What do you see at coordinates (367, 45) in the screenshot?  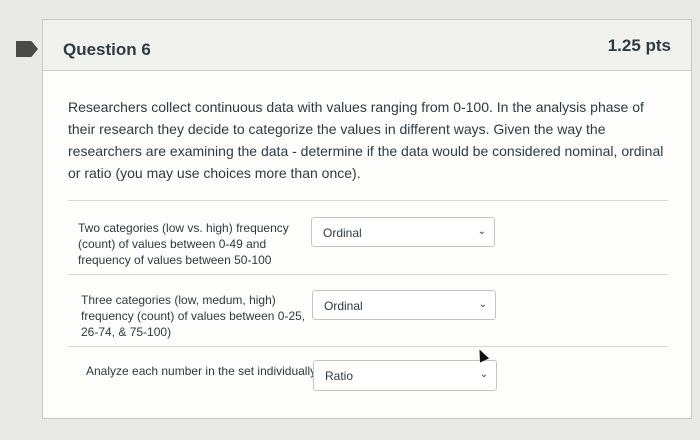 I see `question-header: Question 6 1.25 pts` at bounding box center [367, 45].